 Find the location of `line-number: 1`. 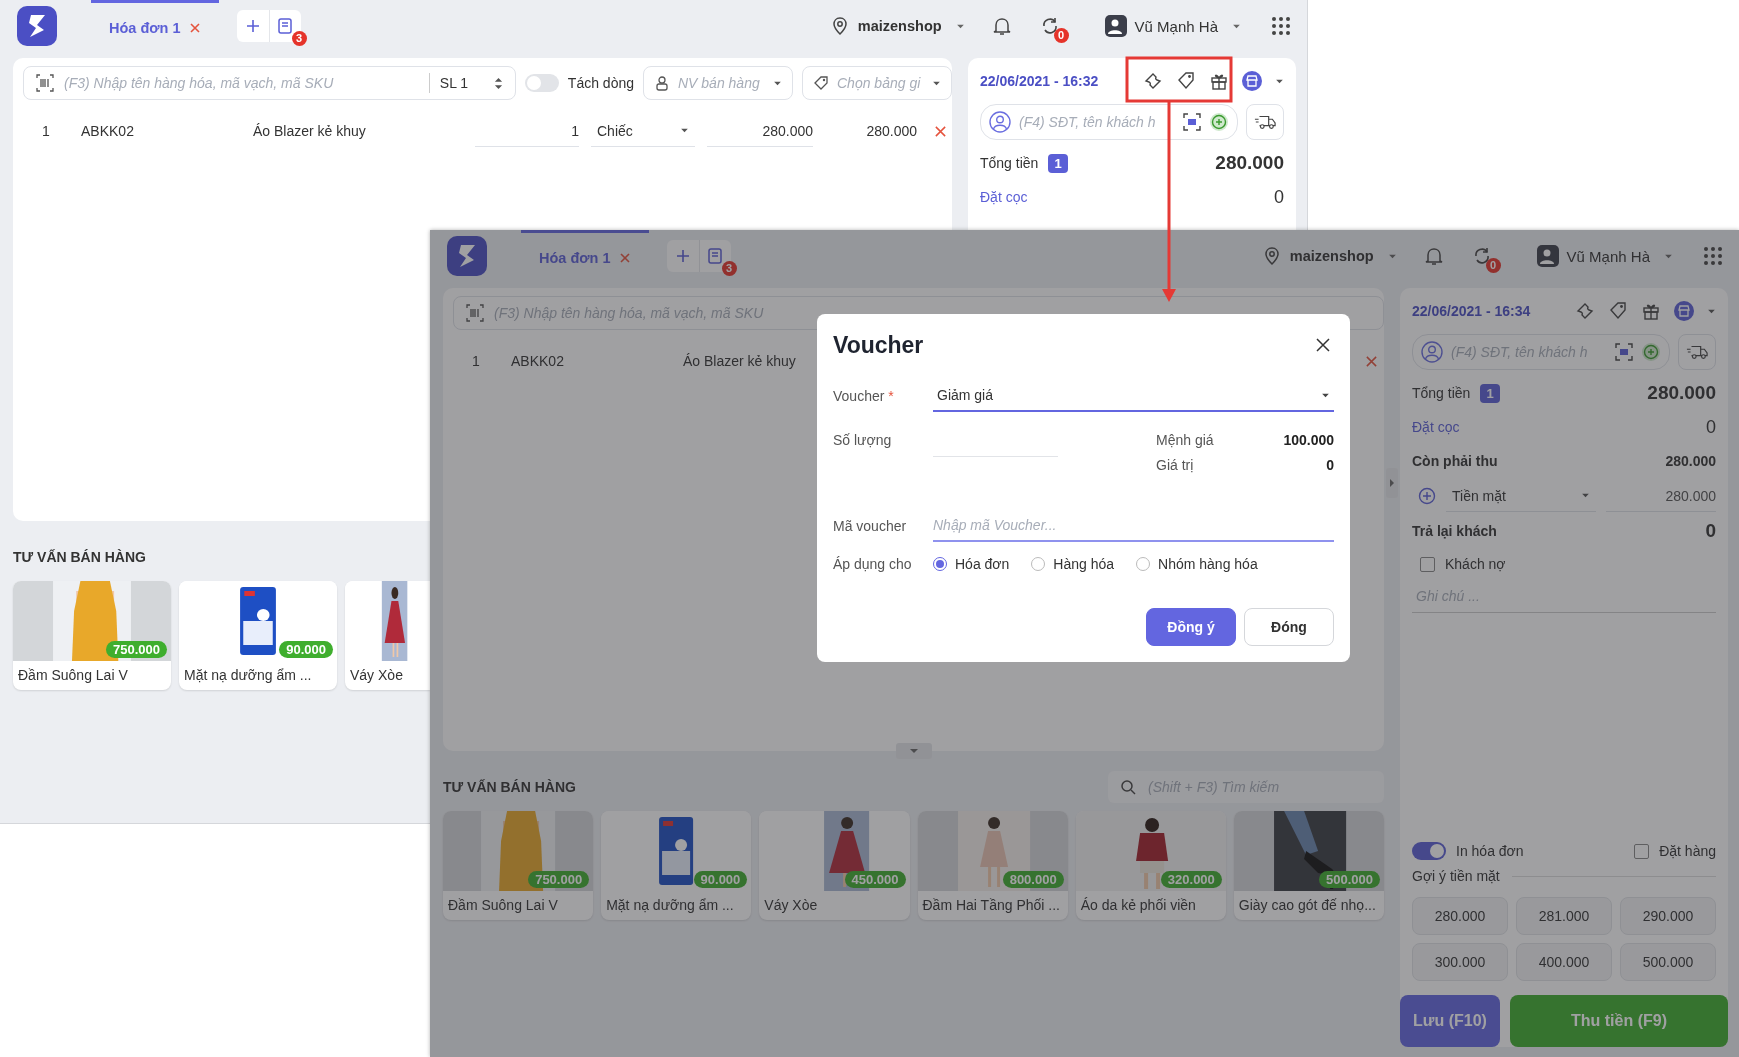

line-number: 1 is located at coordinates (476, 361).